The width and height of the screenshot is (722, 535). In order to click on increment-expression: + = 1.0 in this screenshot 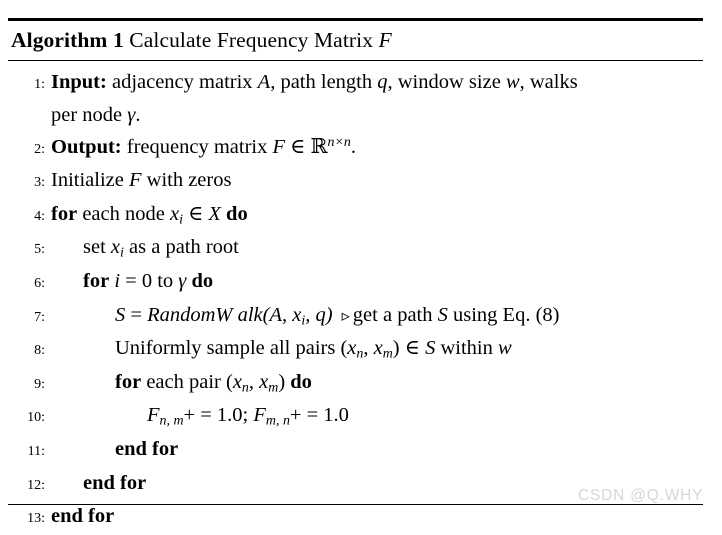, I will do `click(319, 415)`.